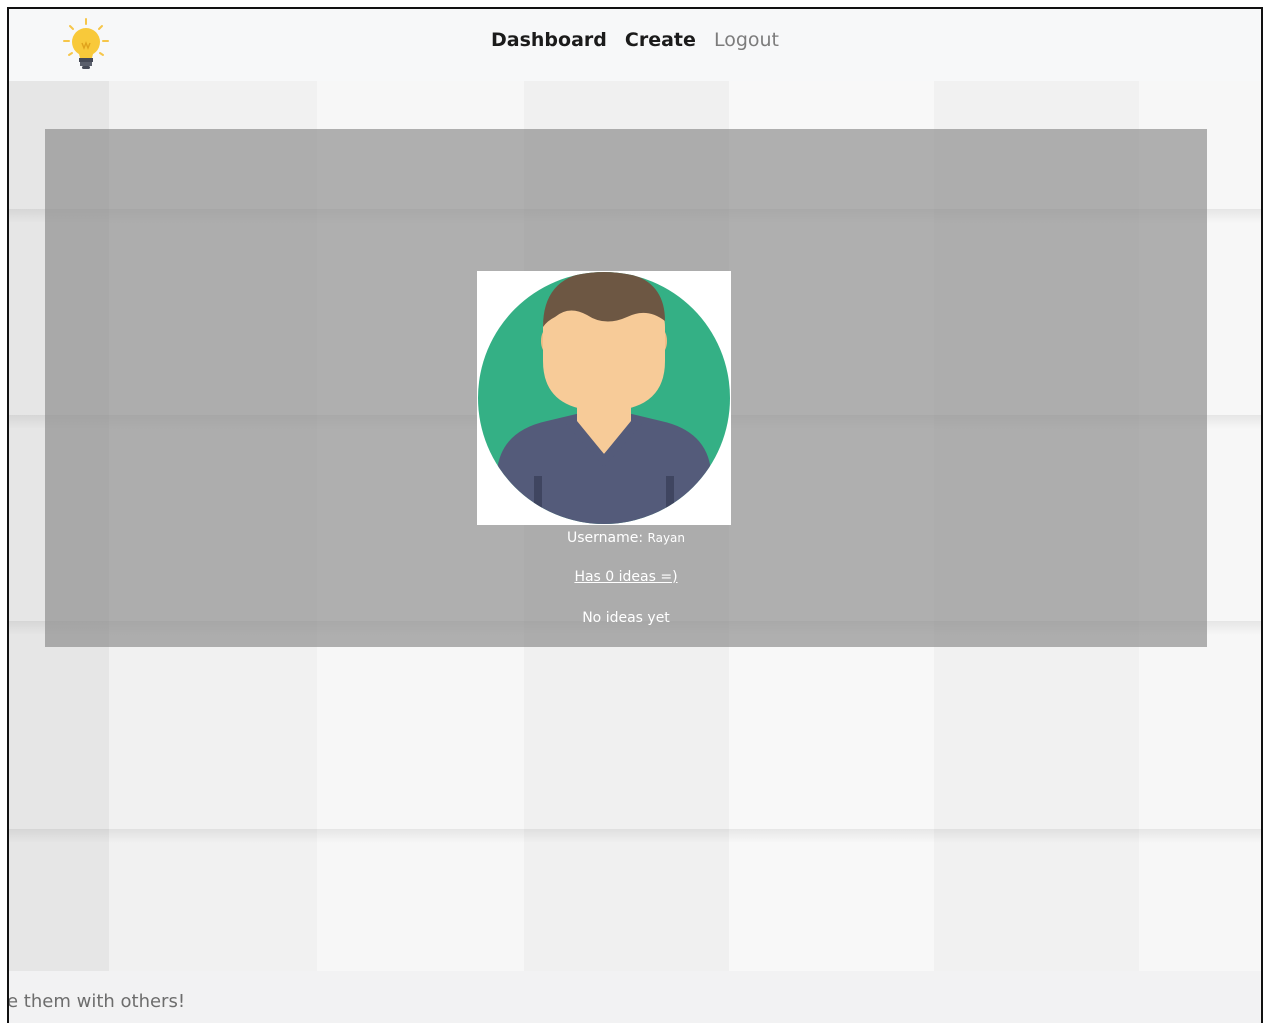 The image size is (1265, 1023). I want to click on username-value: Rayan, so click(666, 538).